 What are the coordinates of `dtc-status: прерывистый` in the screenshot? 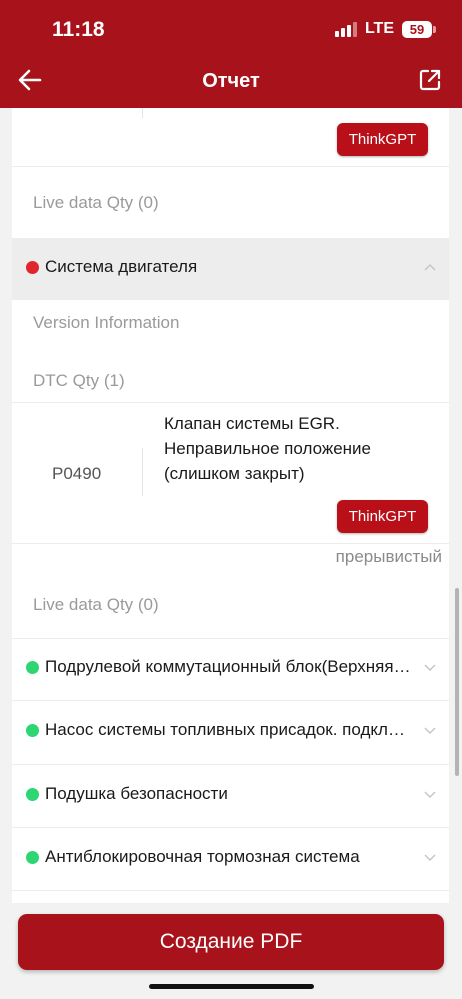 It's located at (388, 556).